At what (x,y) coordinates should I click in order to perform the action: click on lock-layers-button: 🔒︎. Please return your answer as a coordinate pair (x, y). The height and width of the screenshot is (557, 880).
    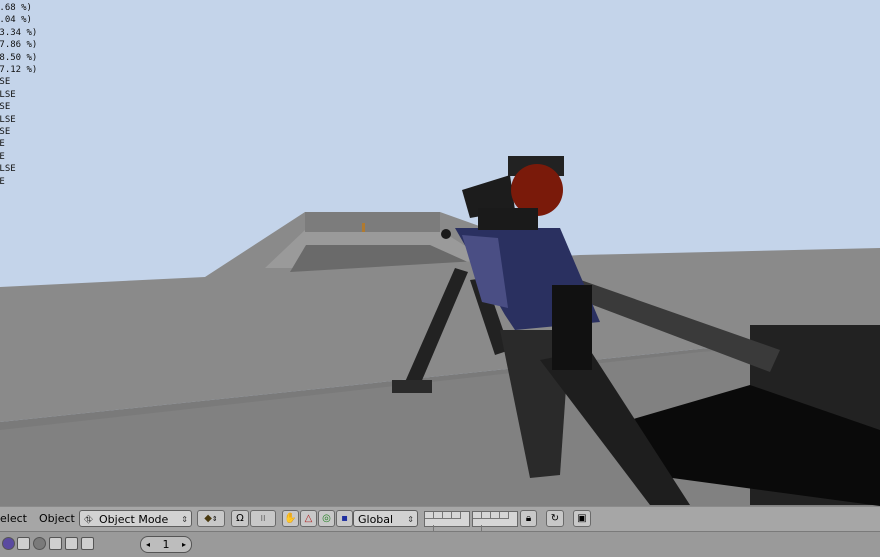
    Looking at the image, I should click on (528, 518).